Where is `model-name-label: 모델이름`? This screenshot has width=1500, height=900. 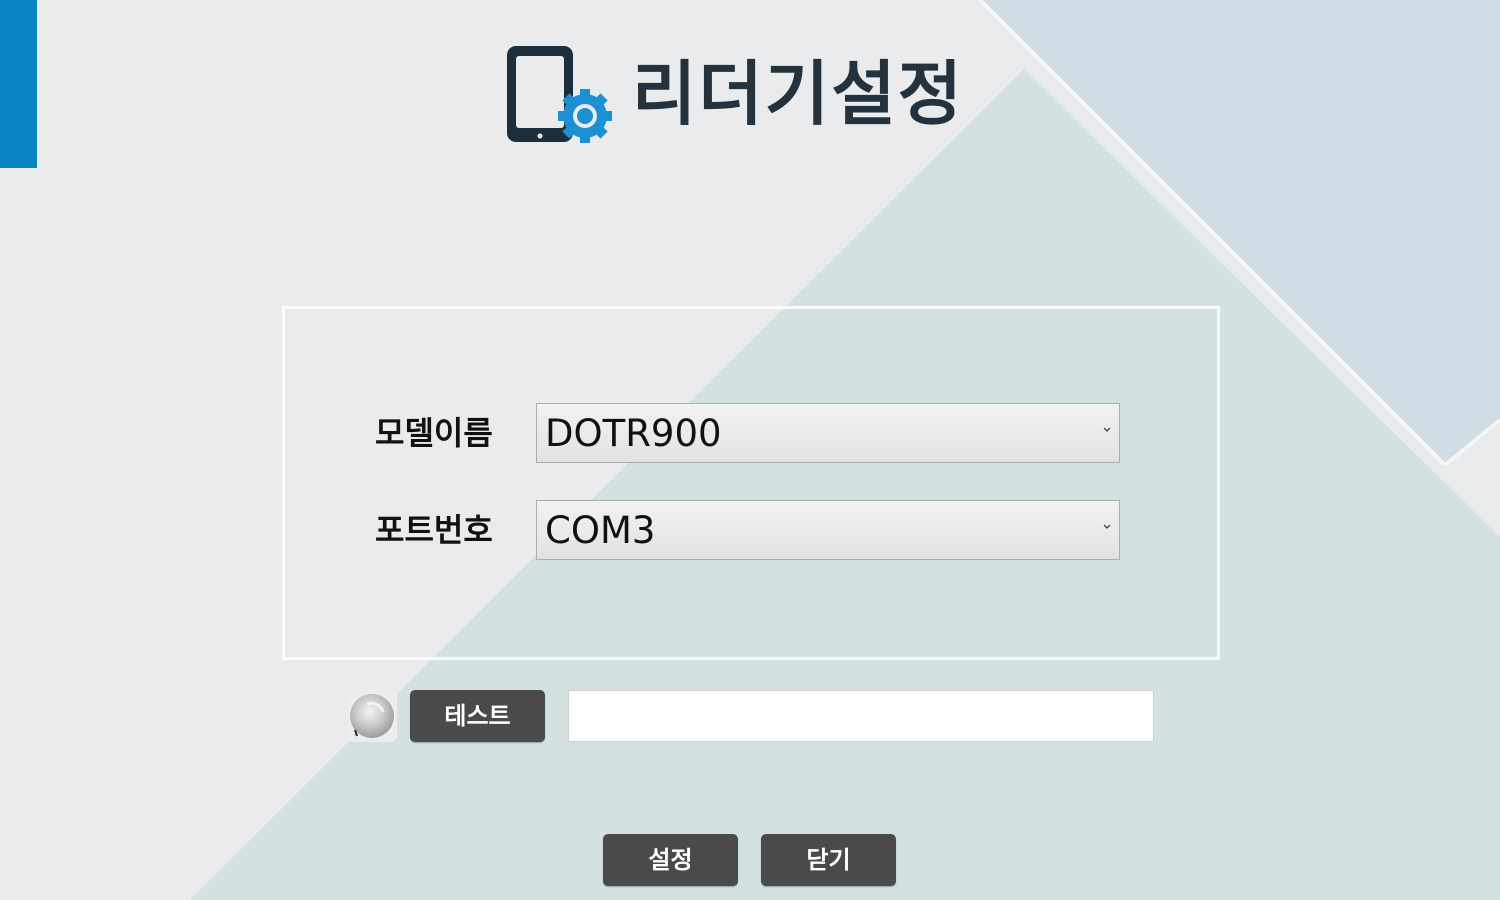
model-name-label: 모델이름 is located at coordinates (434, 433).